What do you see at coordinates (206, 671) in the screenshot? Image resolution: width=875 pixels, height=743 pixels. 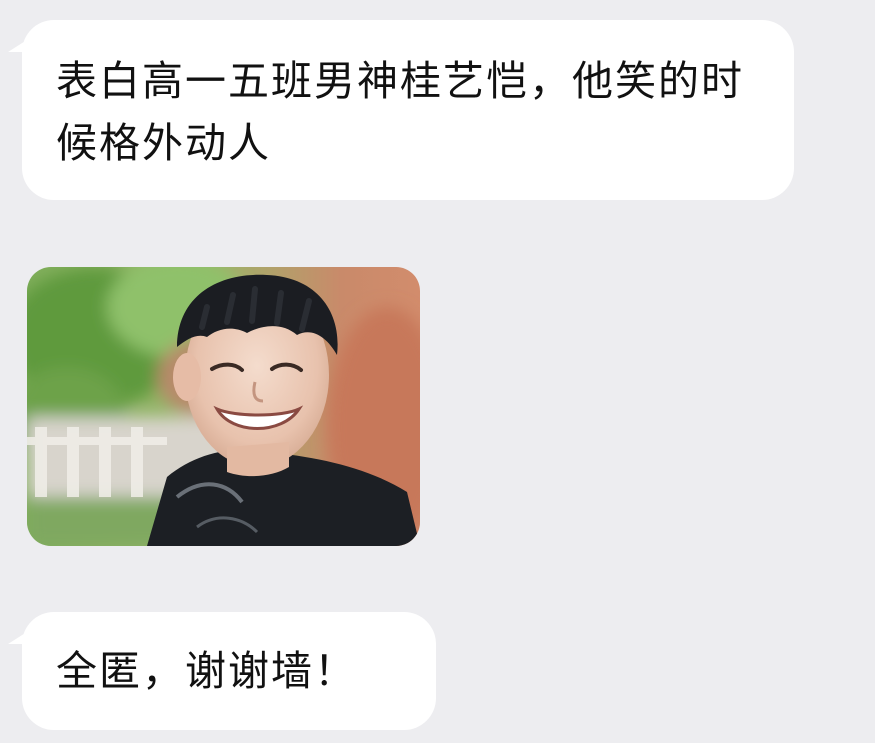 I see `message-text: 全匿，谢谢墙！` at bounding box center [206, 671].